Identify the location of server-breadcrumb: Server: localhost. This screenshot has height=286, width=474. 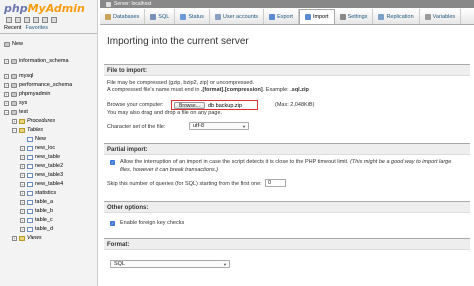
(287, 4).